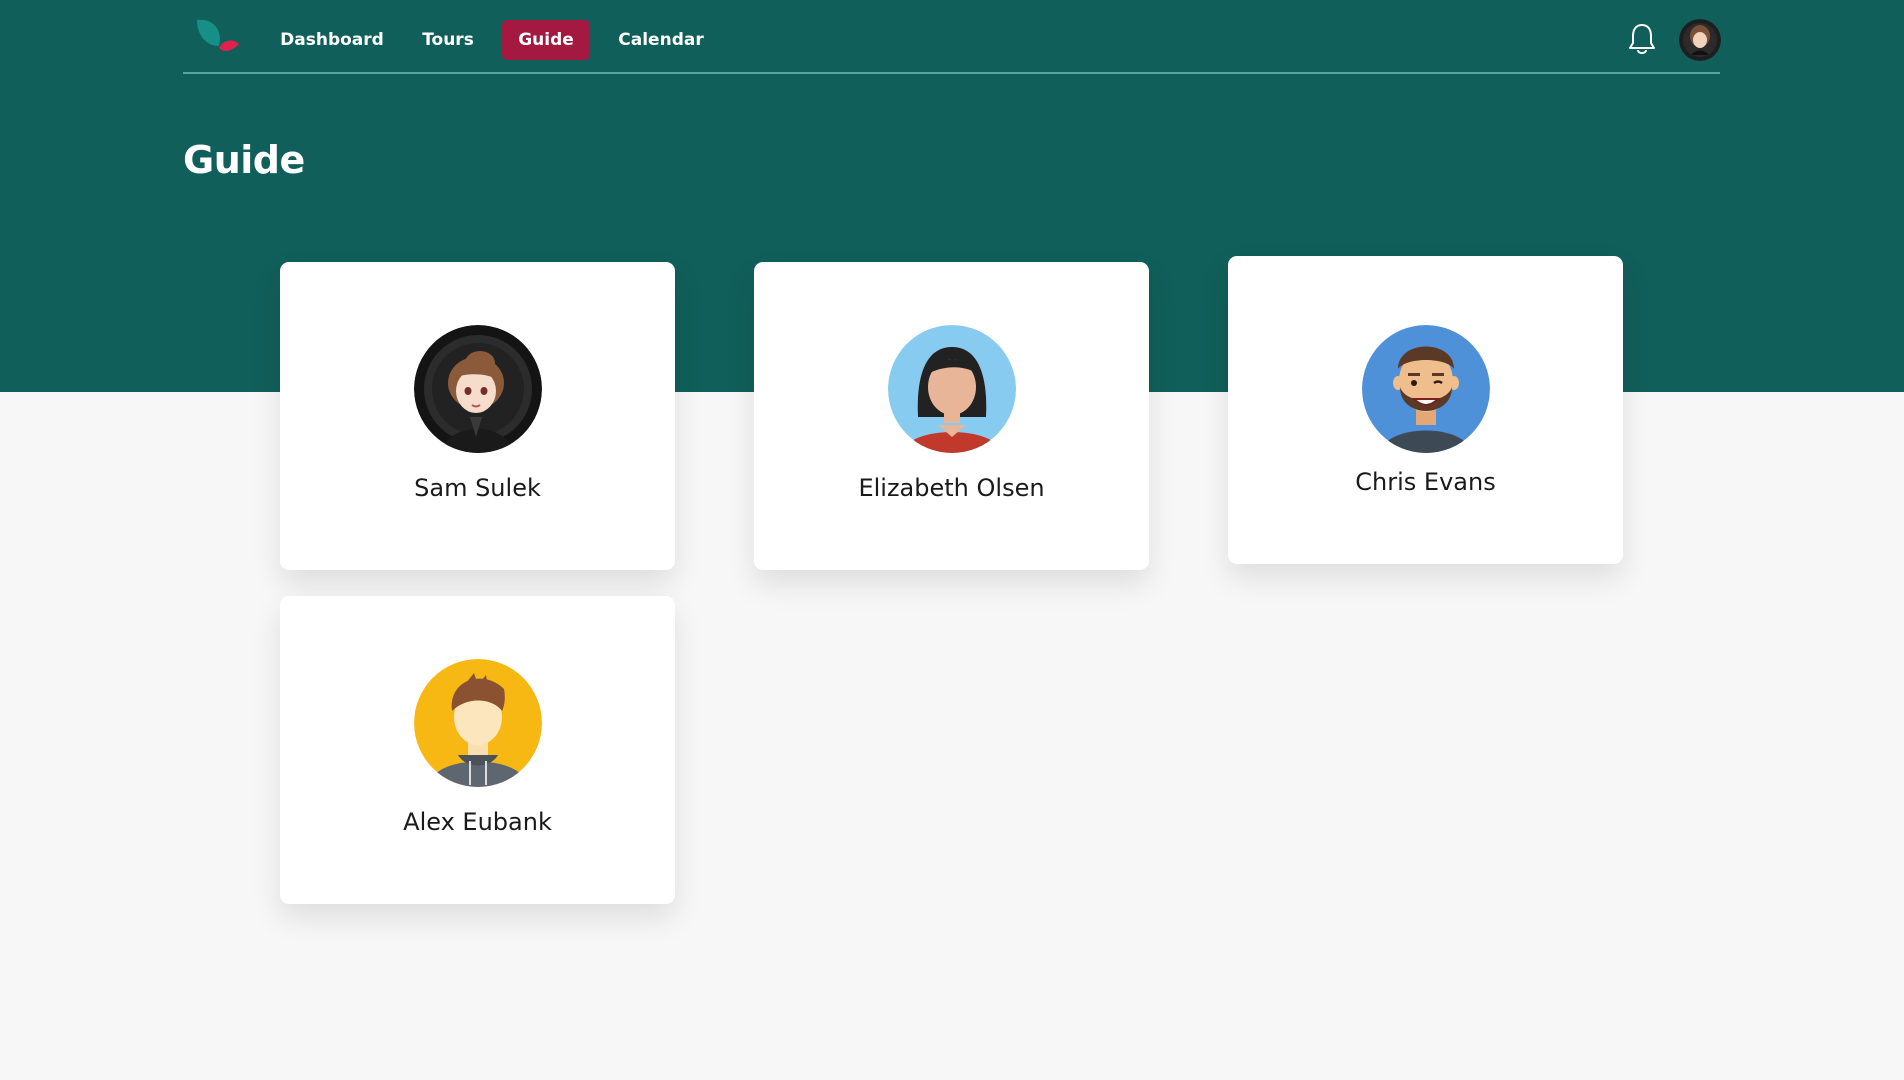  I want to click on guide-name: Sam Sulek, so click(477, 488).